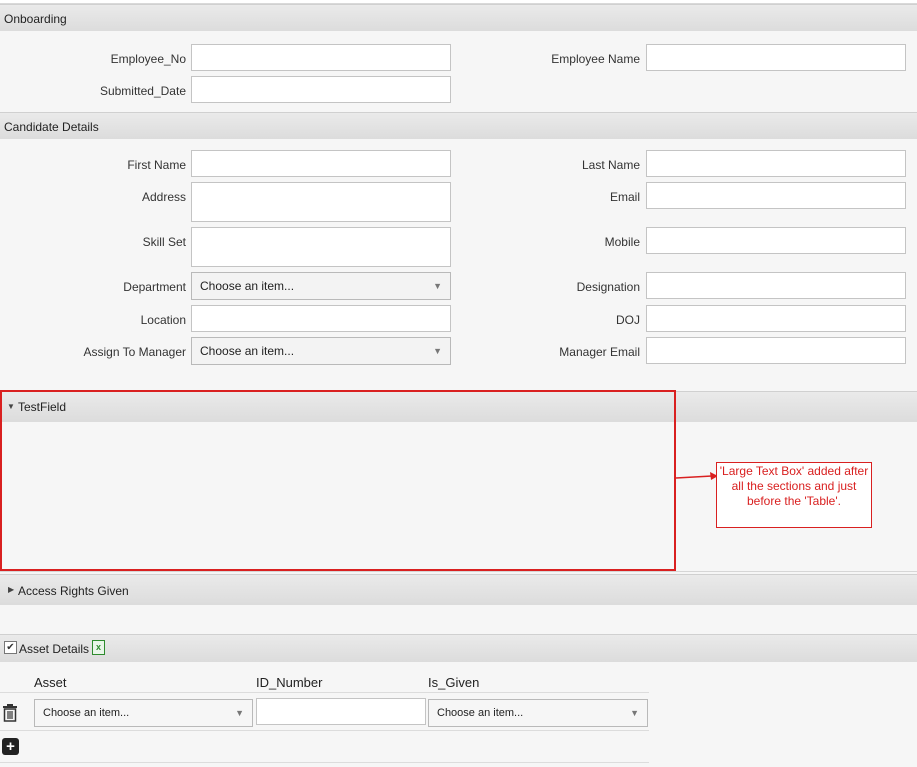 Image resolution: width=917 pixels, height=767 pixels. What do you see at coordinates (458, 571) in the screenshot?
I see `divider` at bounding box center [458, 571].